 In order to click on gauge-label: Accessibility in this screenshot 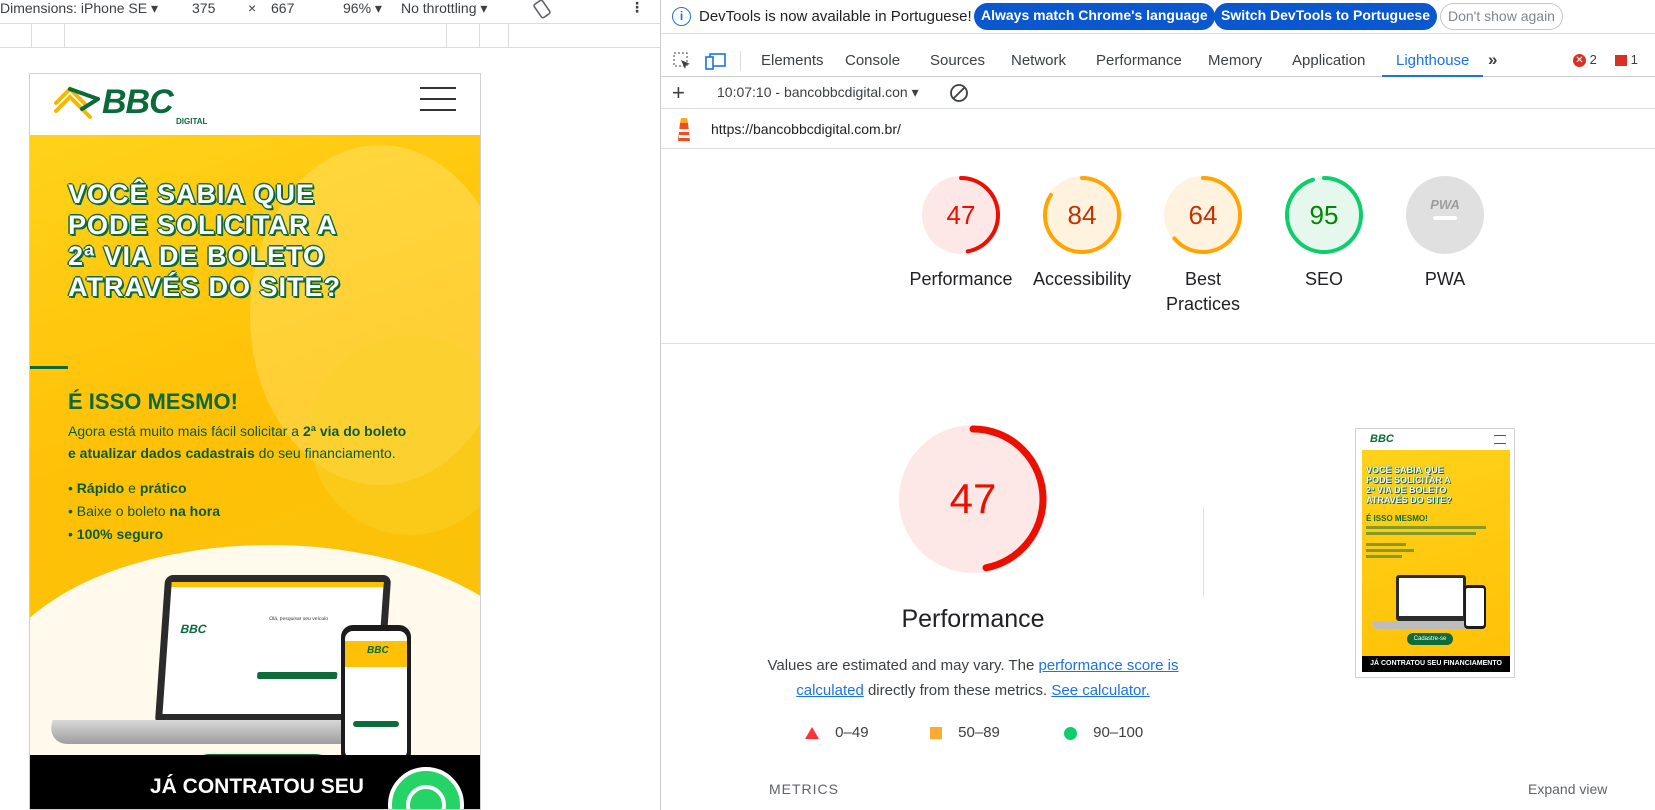, I will do `click(1082, 279)`.